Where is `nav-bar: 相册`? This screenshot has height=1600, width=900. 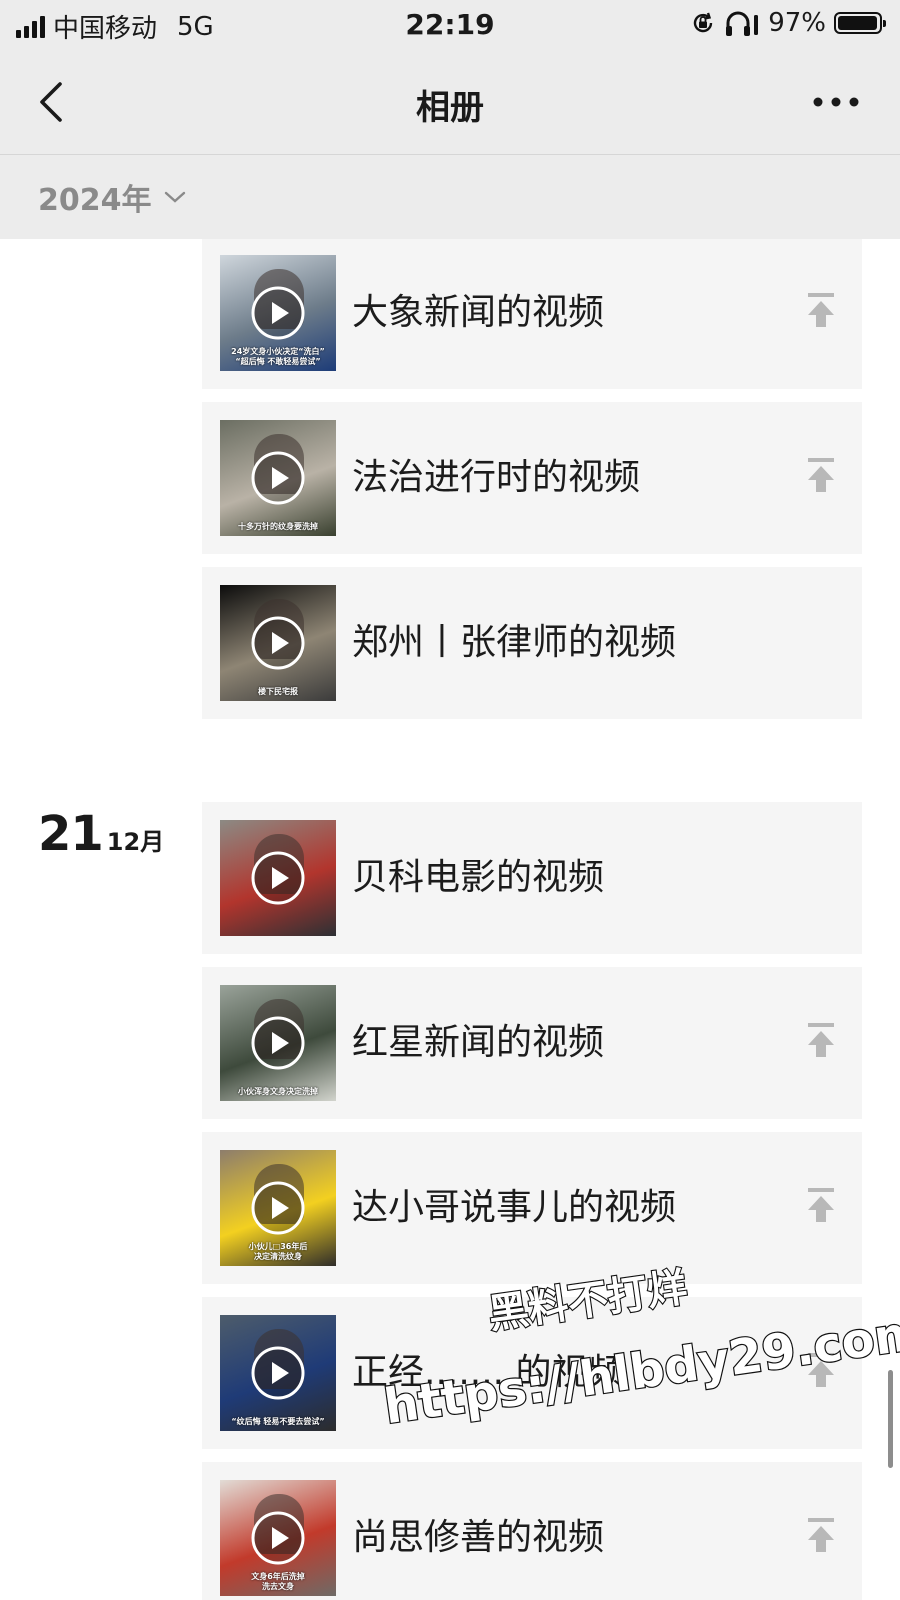 nav-bar: 相册 is located at coordinates (450, 103).